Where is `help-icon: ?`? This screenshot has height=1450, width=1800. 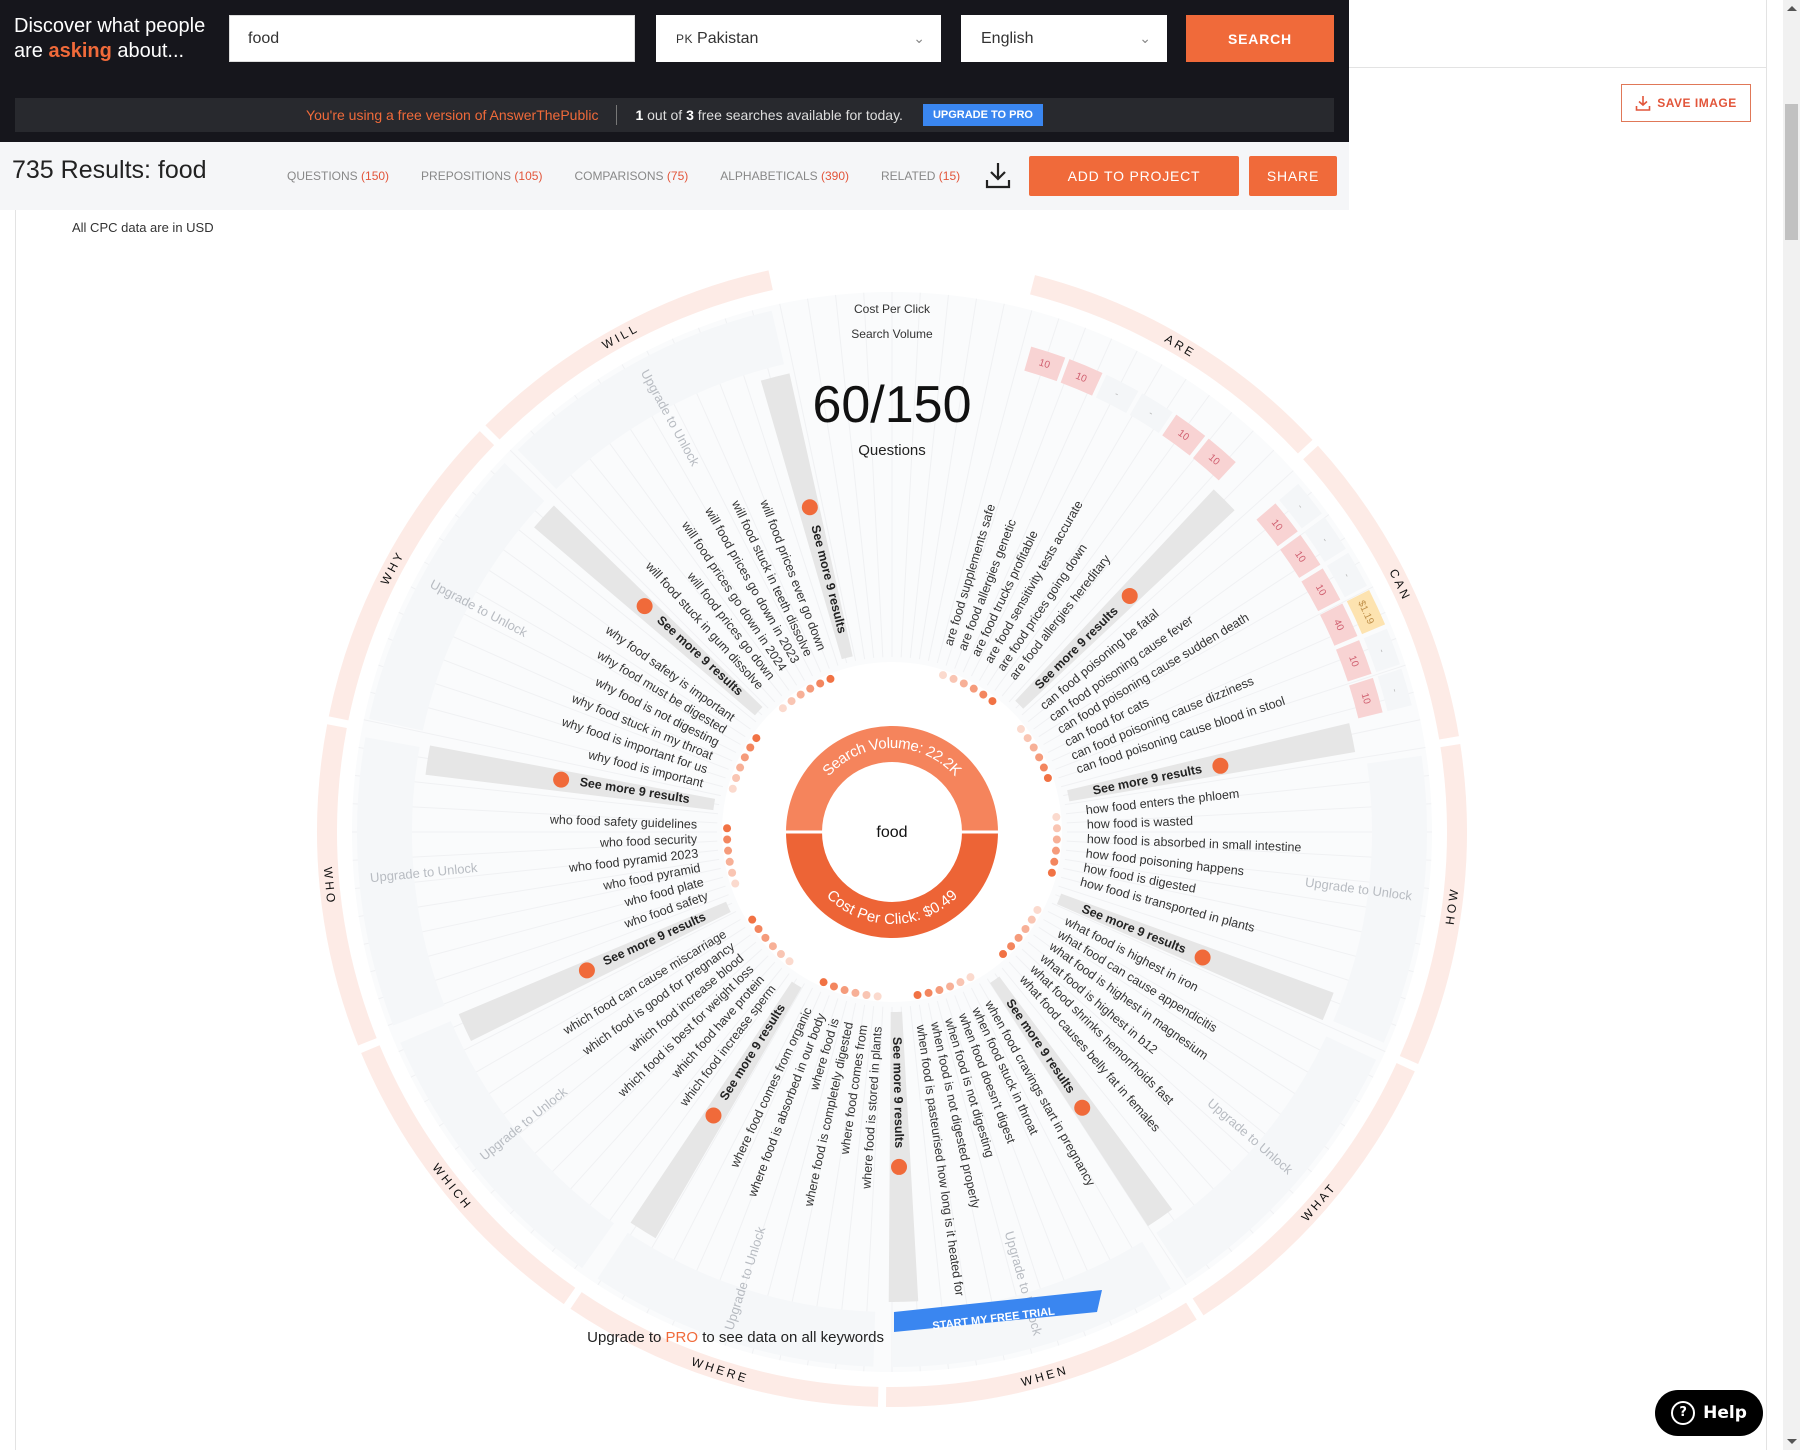 help-icon: ? is located at coordinates (1683, 1413).